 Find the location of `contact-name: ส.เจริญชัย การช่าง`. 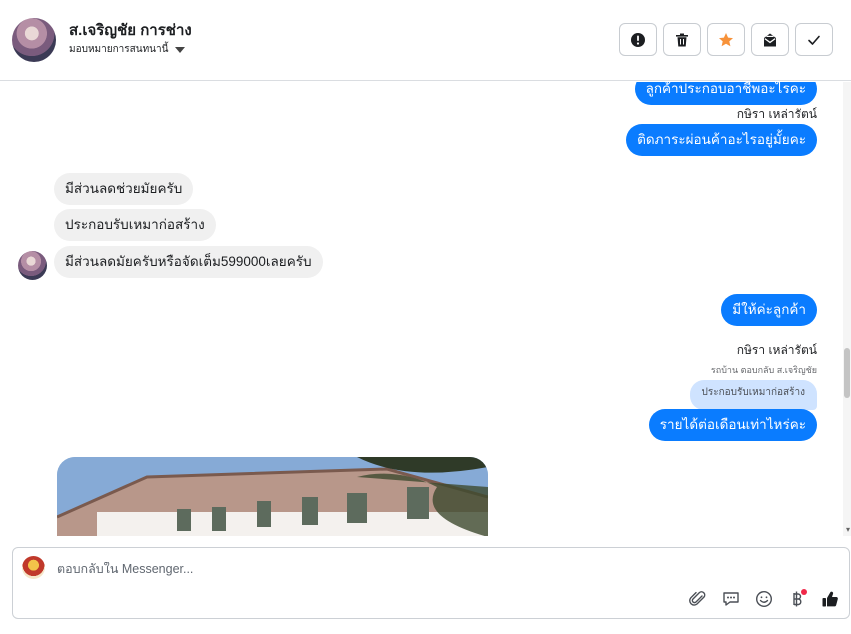

contact-name: ส.เจริญชัย การช่าง is located at coordinates (130, 30).